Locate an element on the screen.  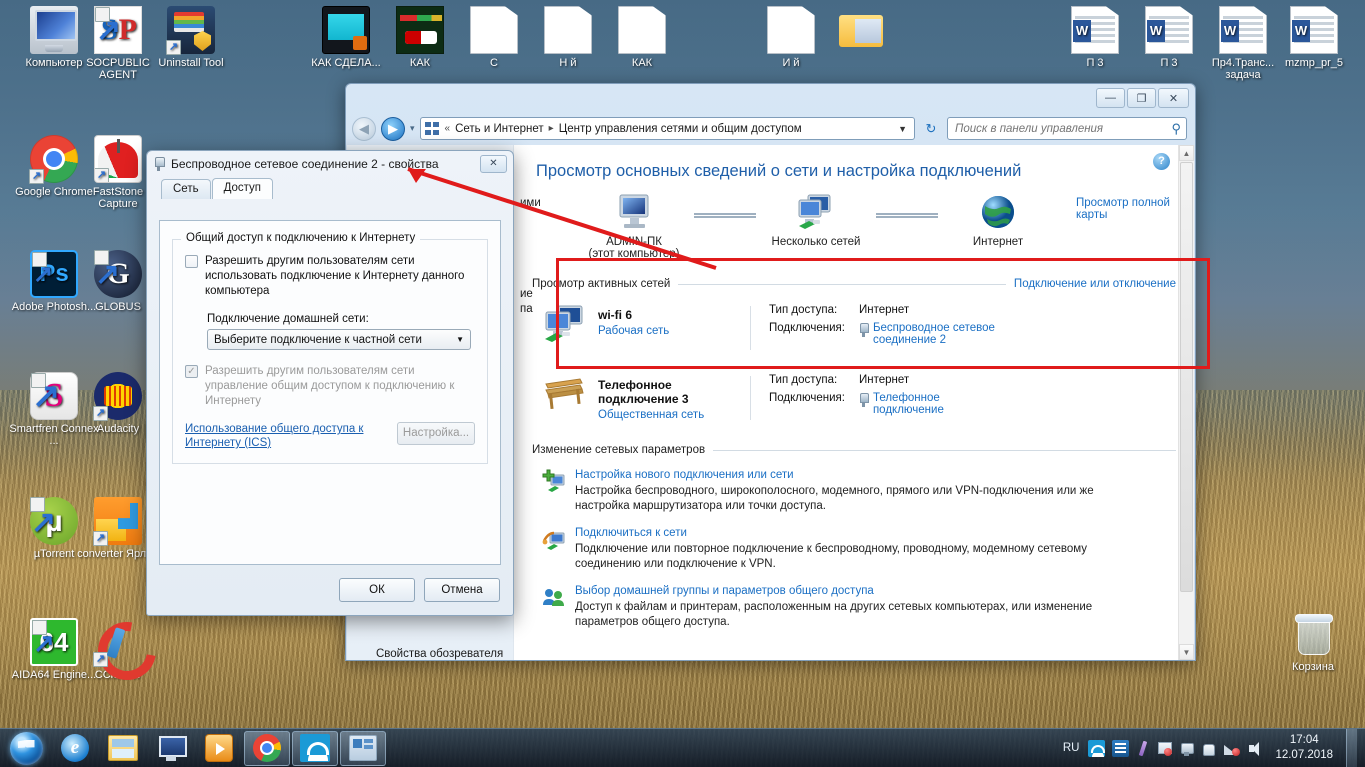
audacity-icon is located at coordinates (117, 396).